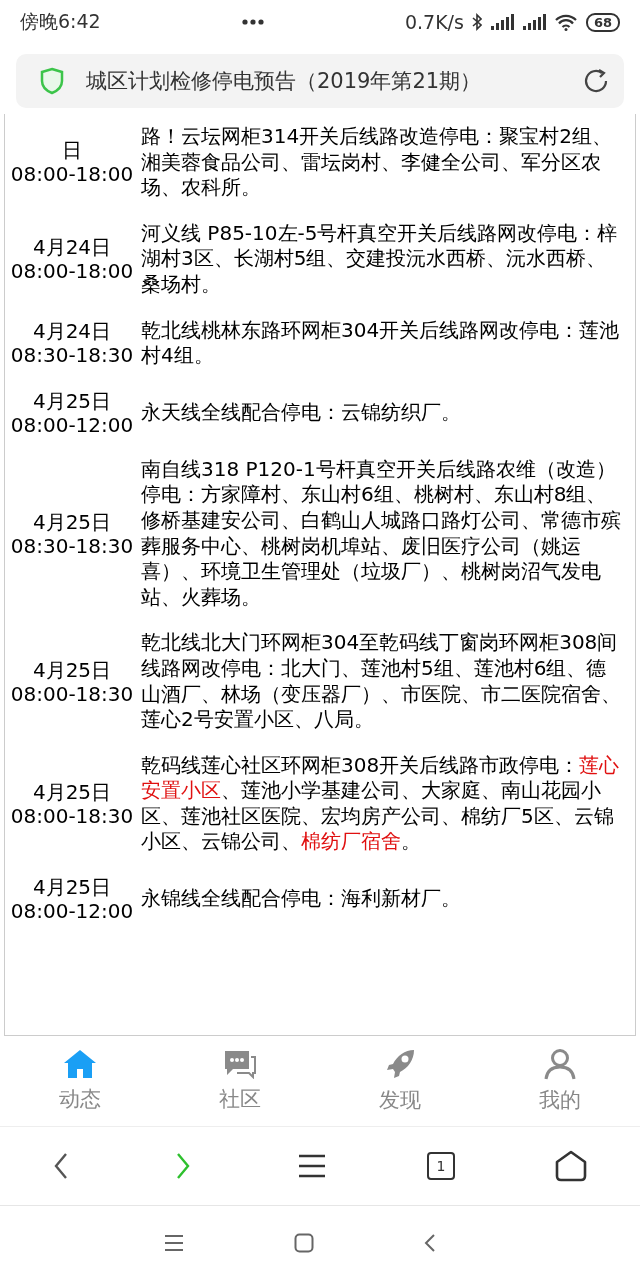 The width and height of the screenshot is (640, 1280). What do you see at coordinates (240, 1064) in the screenshot?
I see `chat-icon` at bounding box center [240, 1064].